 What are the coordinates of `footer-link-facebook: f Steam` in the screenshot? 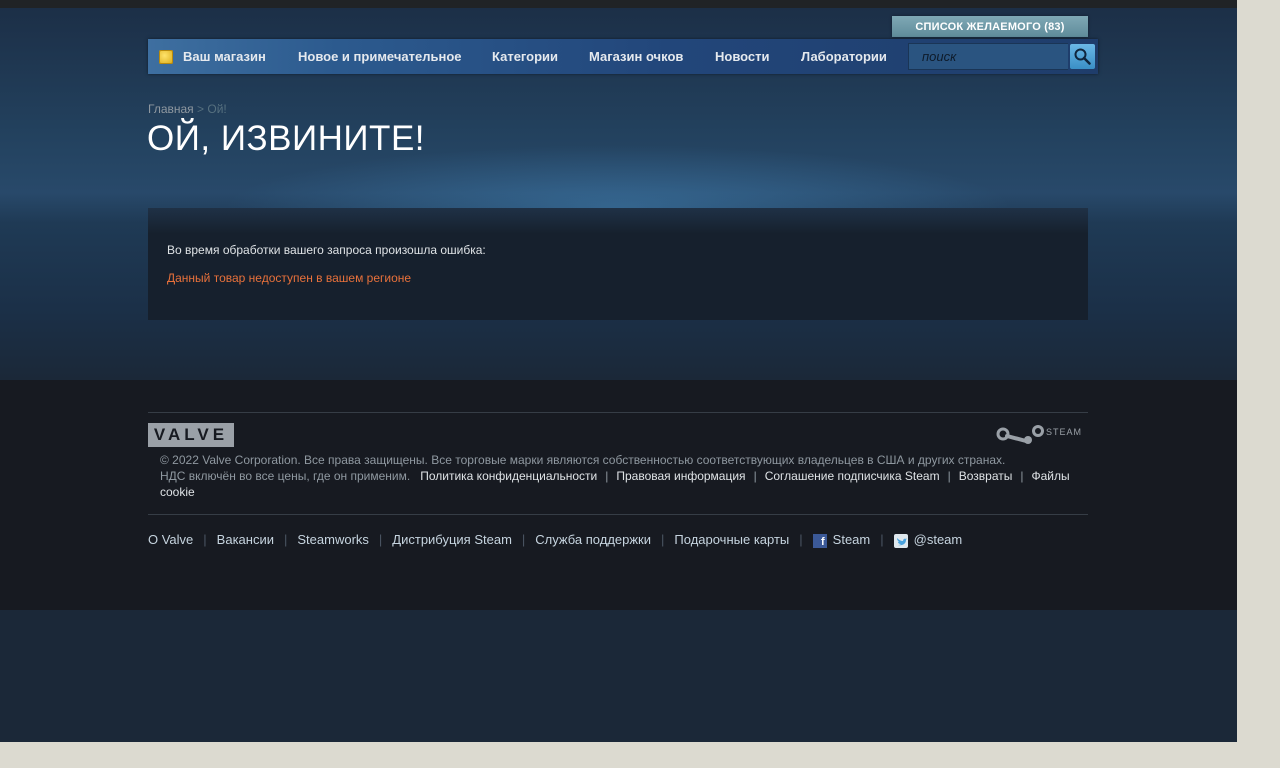 It's located at (841, 540).